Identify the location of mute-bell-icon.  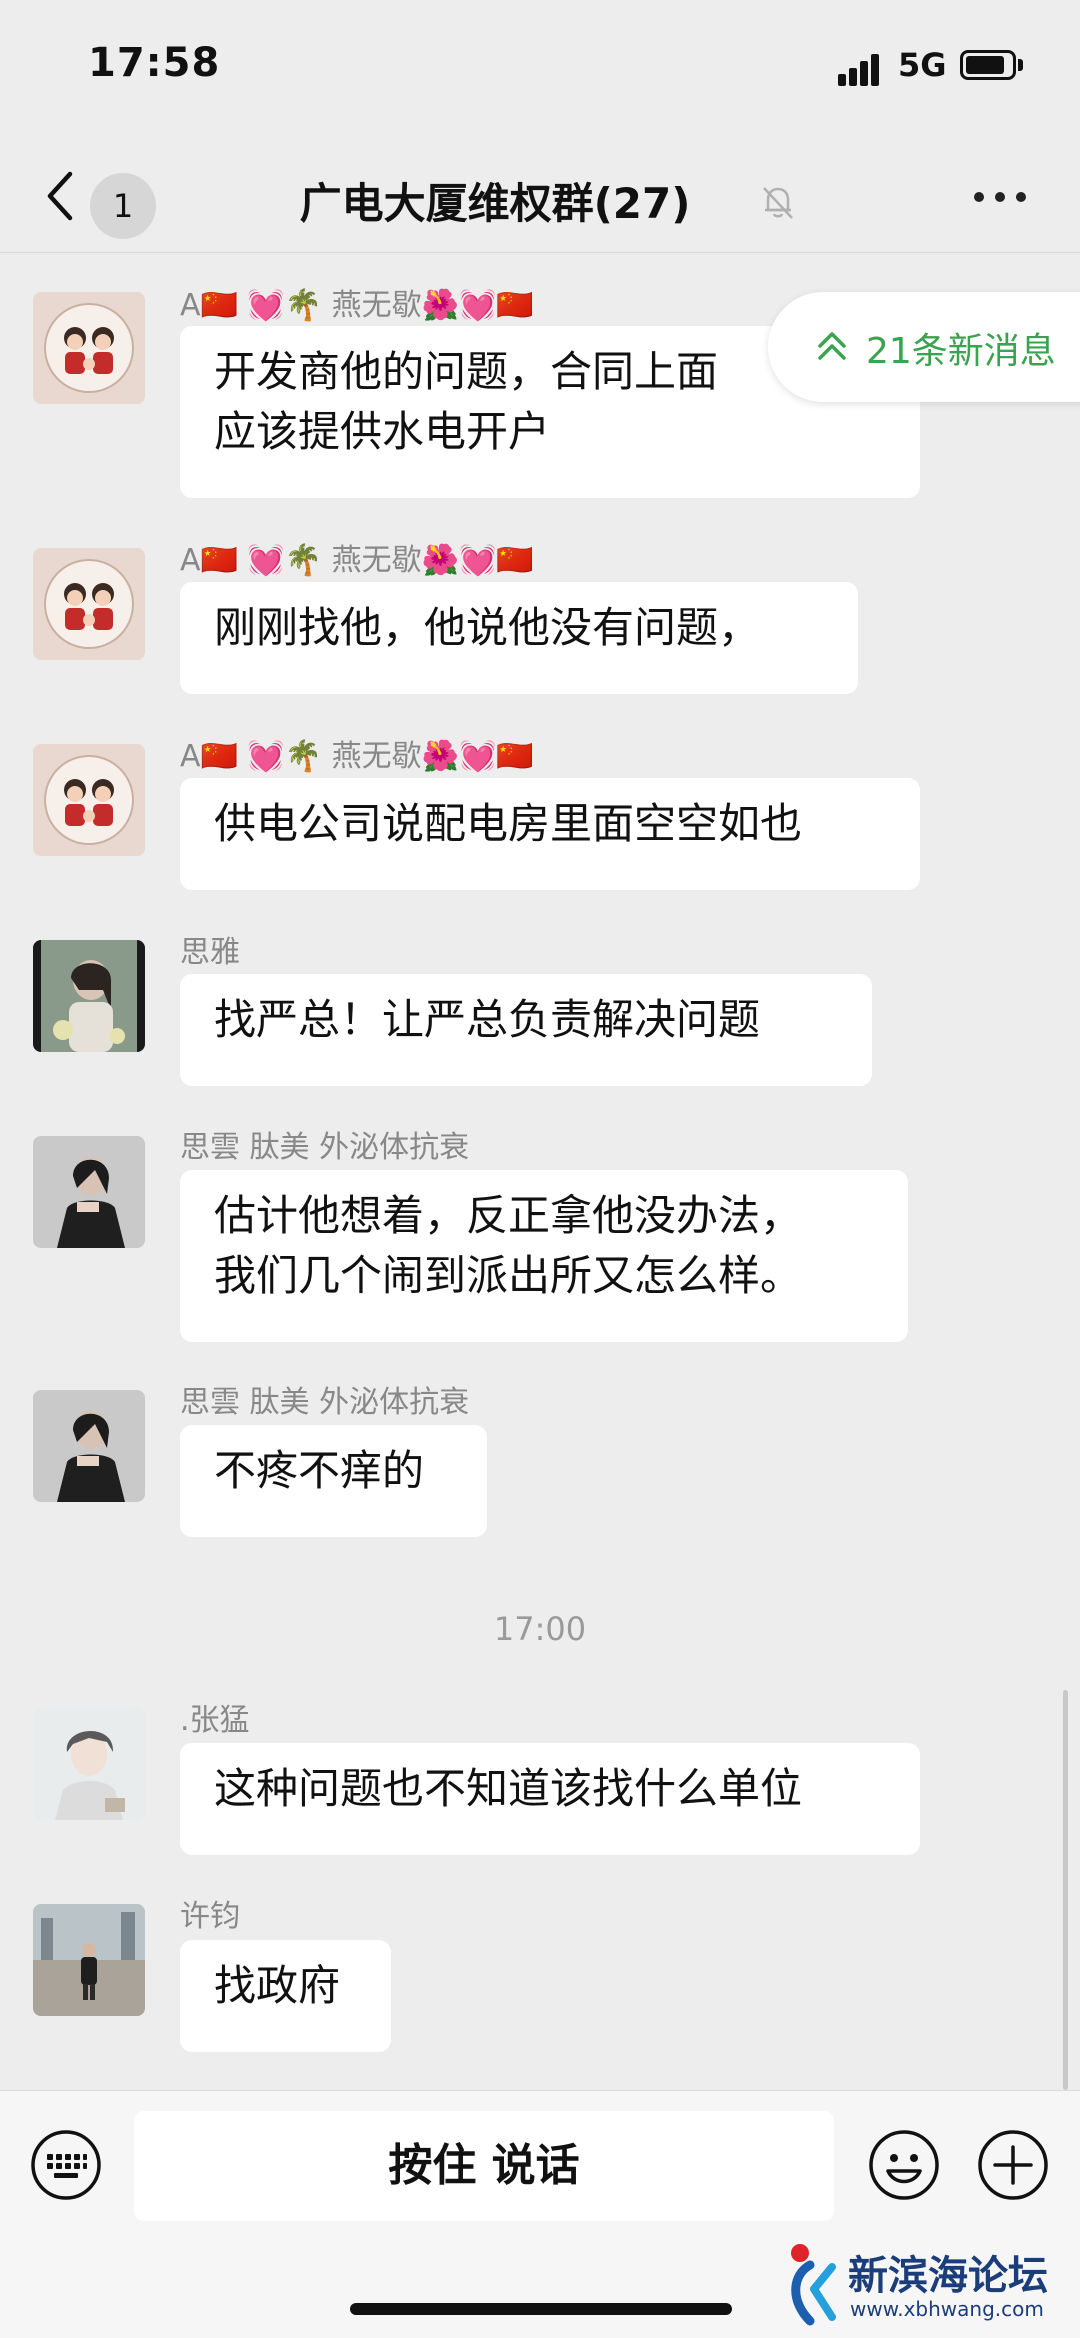
(778, 203).